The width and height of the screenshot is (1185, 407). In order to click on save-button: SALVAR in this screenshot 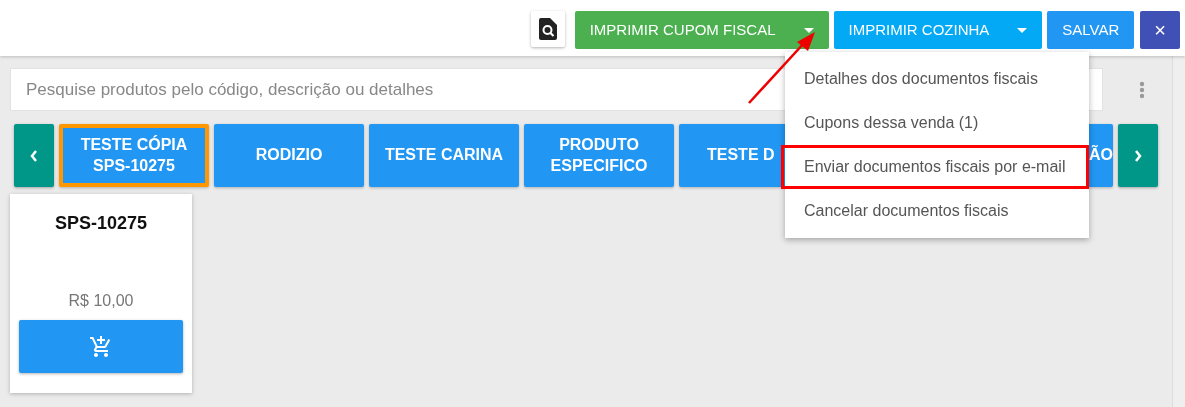, I will do `click(1091, 30)`.